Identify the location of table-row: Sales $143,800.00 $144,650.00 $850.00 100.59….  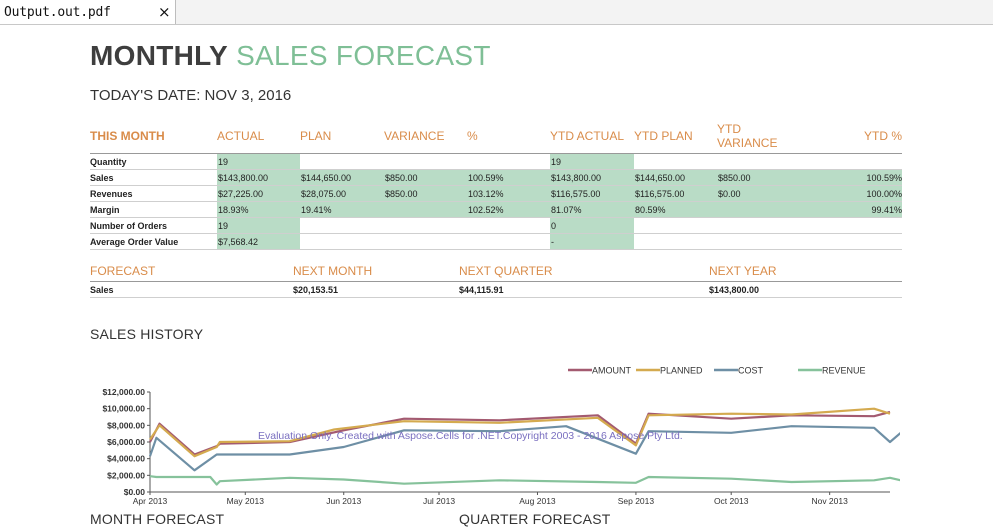
(496, 177).